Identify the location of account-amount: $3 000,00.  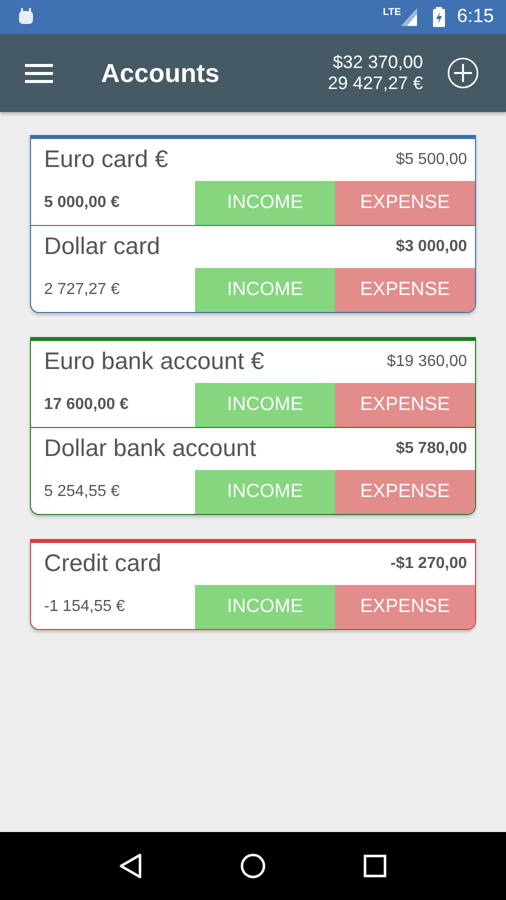
(431, 247).